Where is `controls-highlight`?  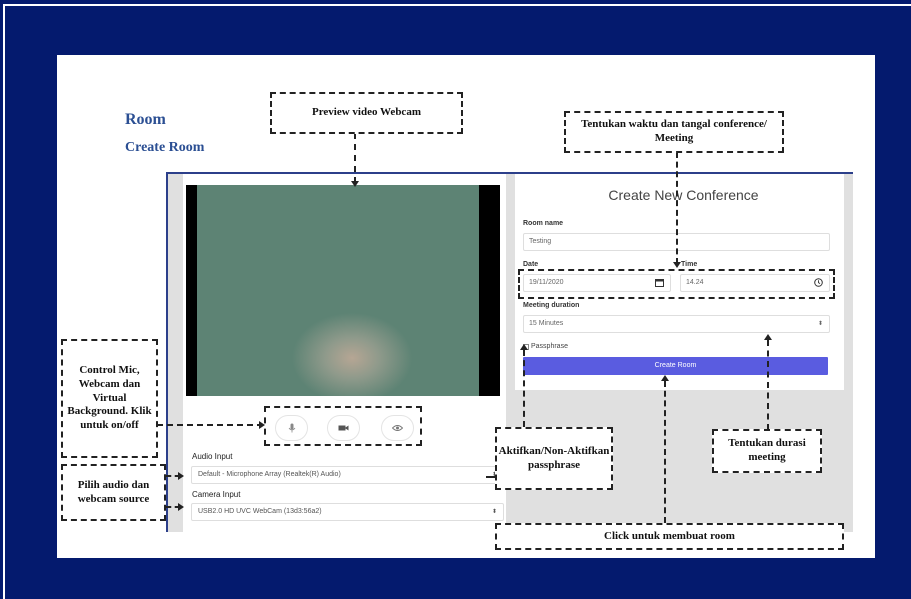
controls-highlight is located at coordinates (343, 426).